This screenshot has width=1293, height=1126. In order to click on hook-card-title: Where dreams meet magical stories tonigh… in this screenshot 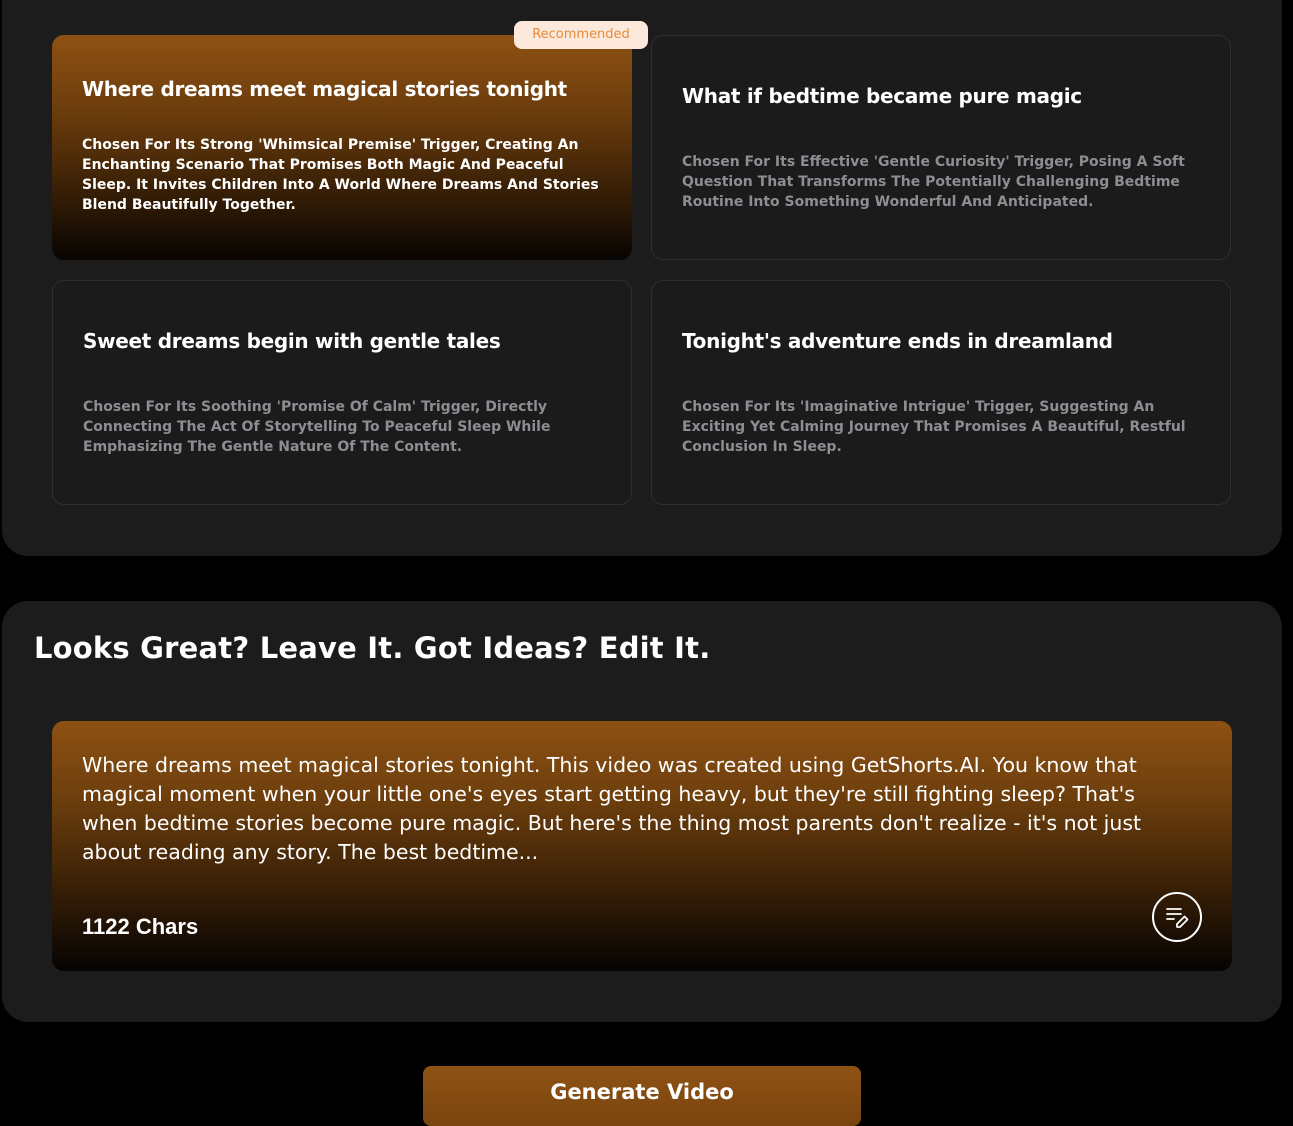, I will do `click(324, 89)`.